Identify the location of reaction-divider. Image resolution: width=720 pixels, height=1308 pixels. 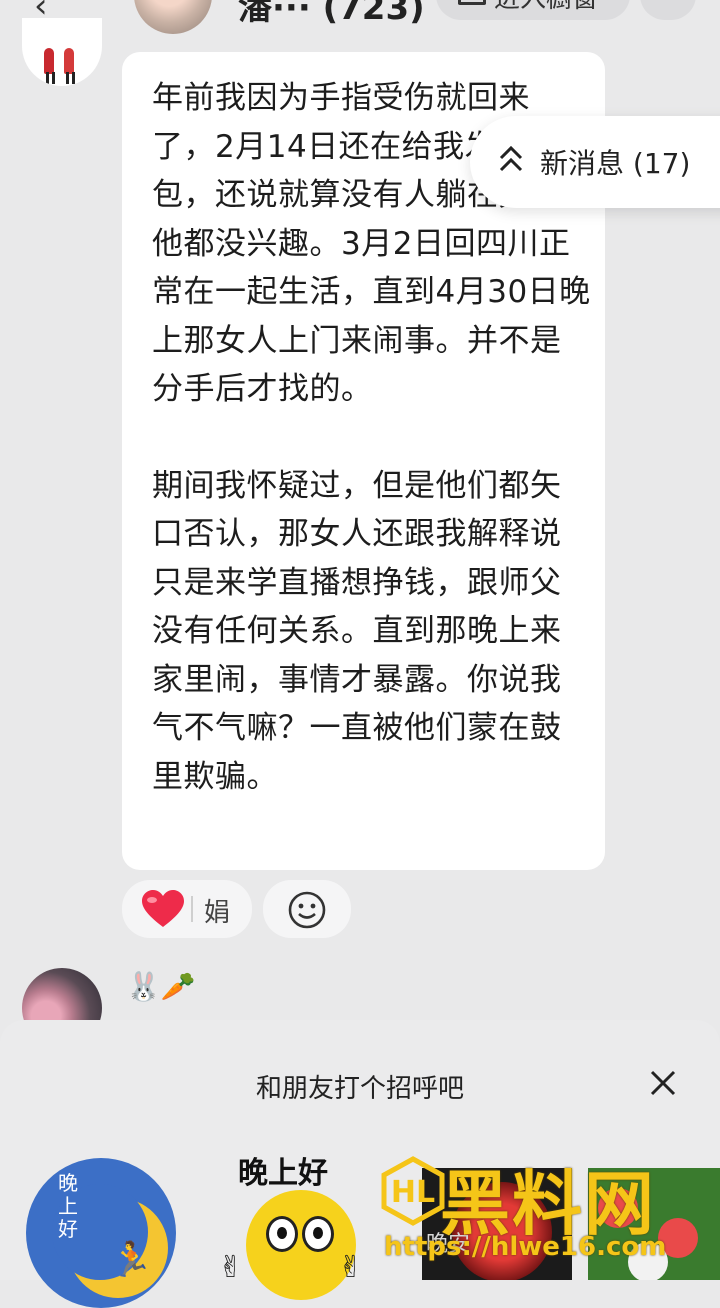
(192, 909).